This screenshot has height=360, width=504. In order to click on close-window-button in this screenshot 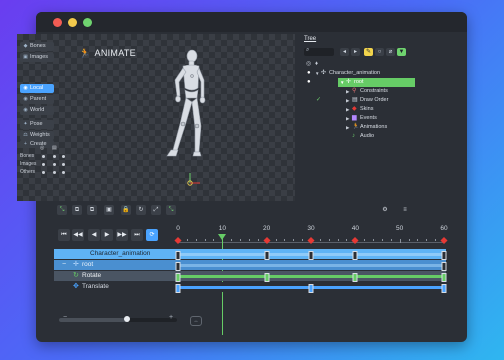, I will do `click(57, 22)`.